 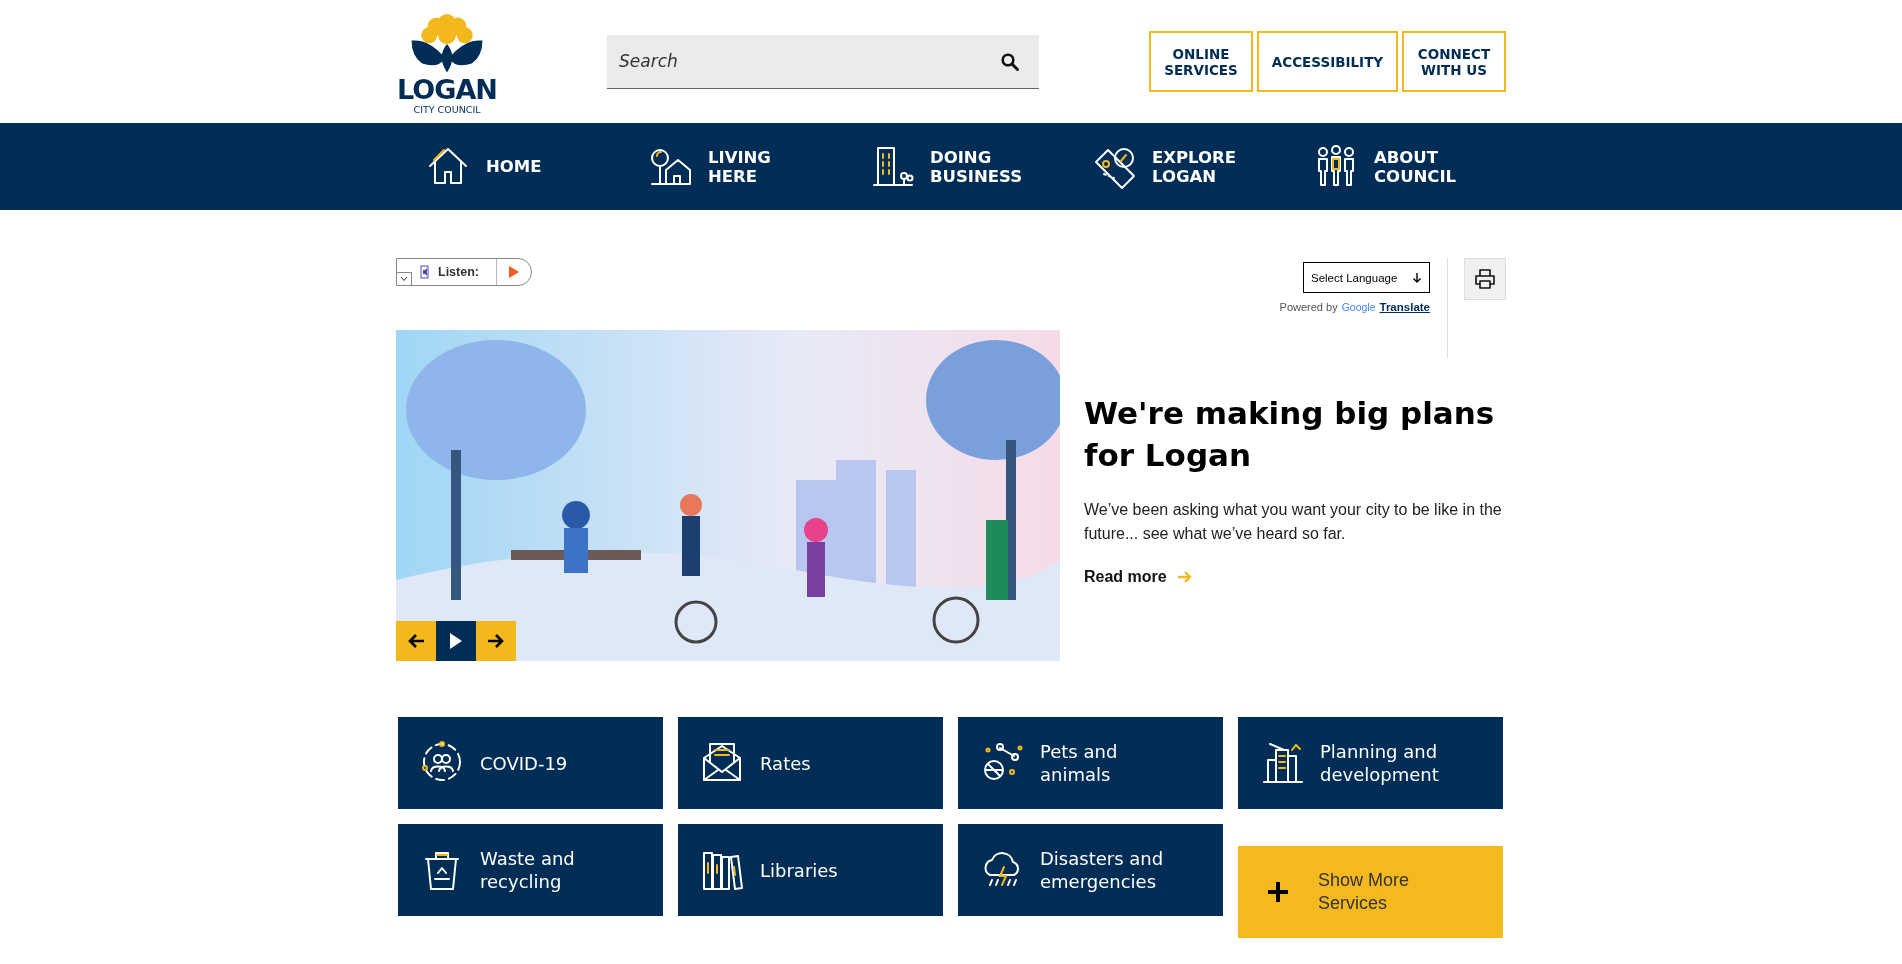 What do you see at coordinates (1308, 307) in the screenshot?
I see `powered-by-text: Powered by` at bounding box center [1308, 307].